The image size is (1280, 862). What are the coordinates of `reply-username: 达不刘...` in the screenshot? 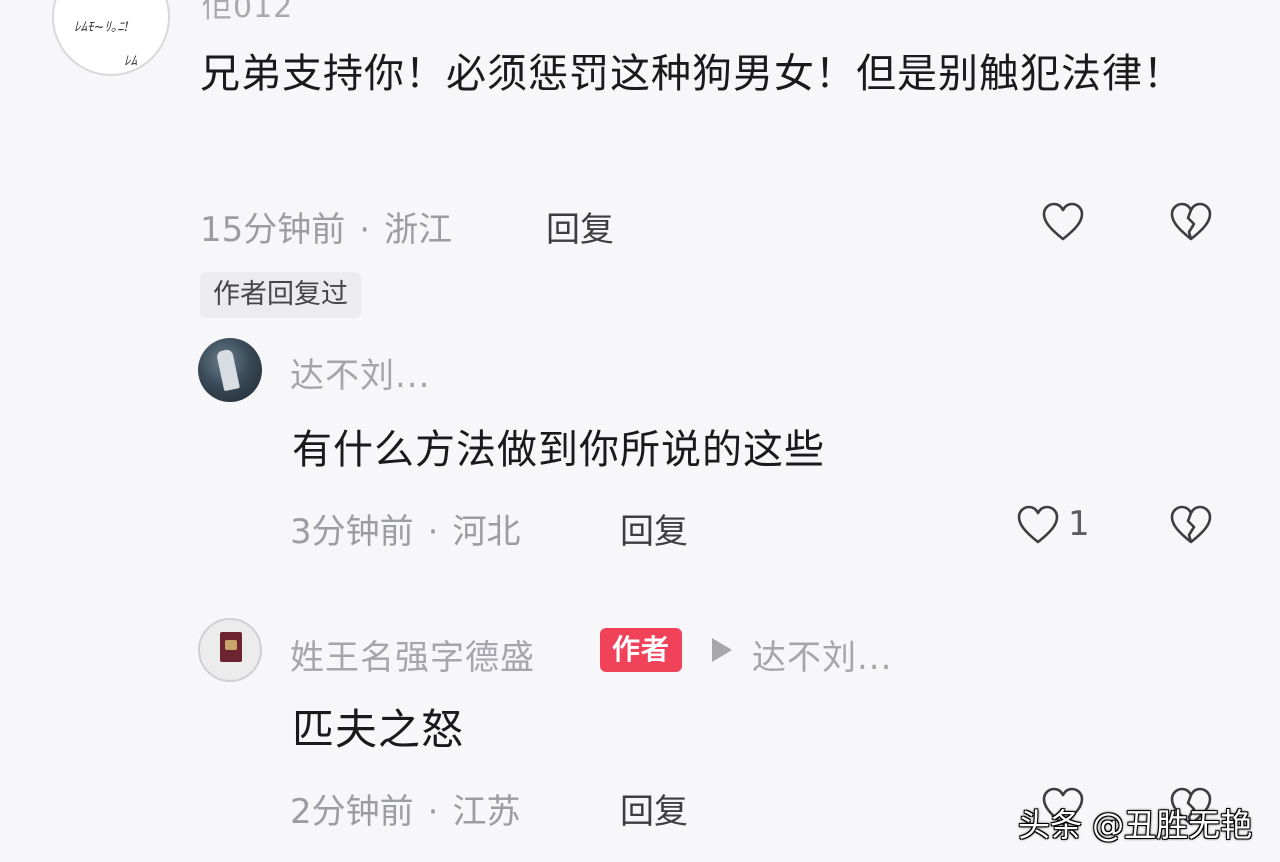 It's located at (360, 372).